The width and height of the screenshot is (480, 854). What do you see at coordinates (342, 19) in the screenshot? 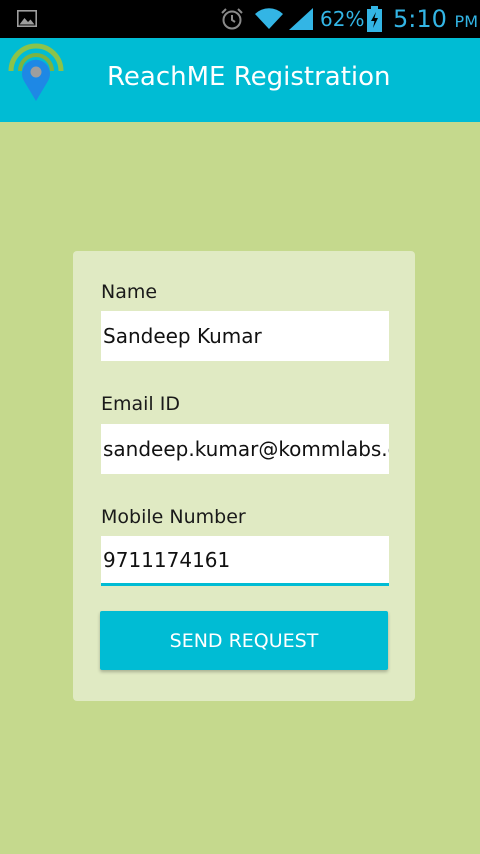
I see `battery-percentage: 62%` at bounding box center [342, 19].